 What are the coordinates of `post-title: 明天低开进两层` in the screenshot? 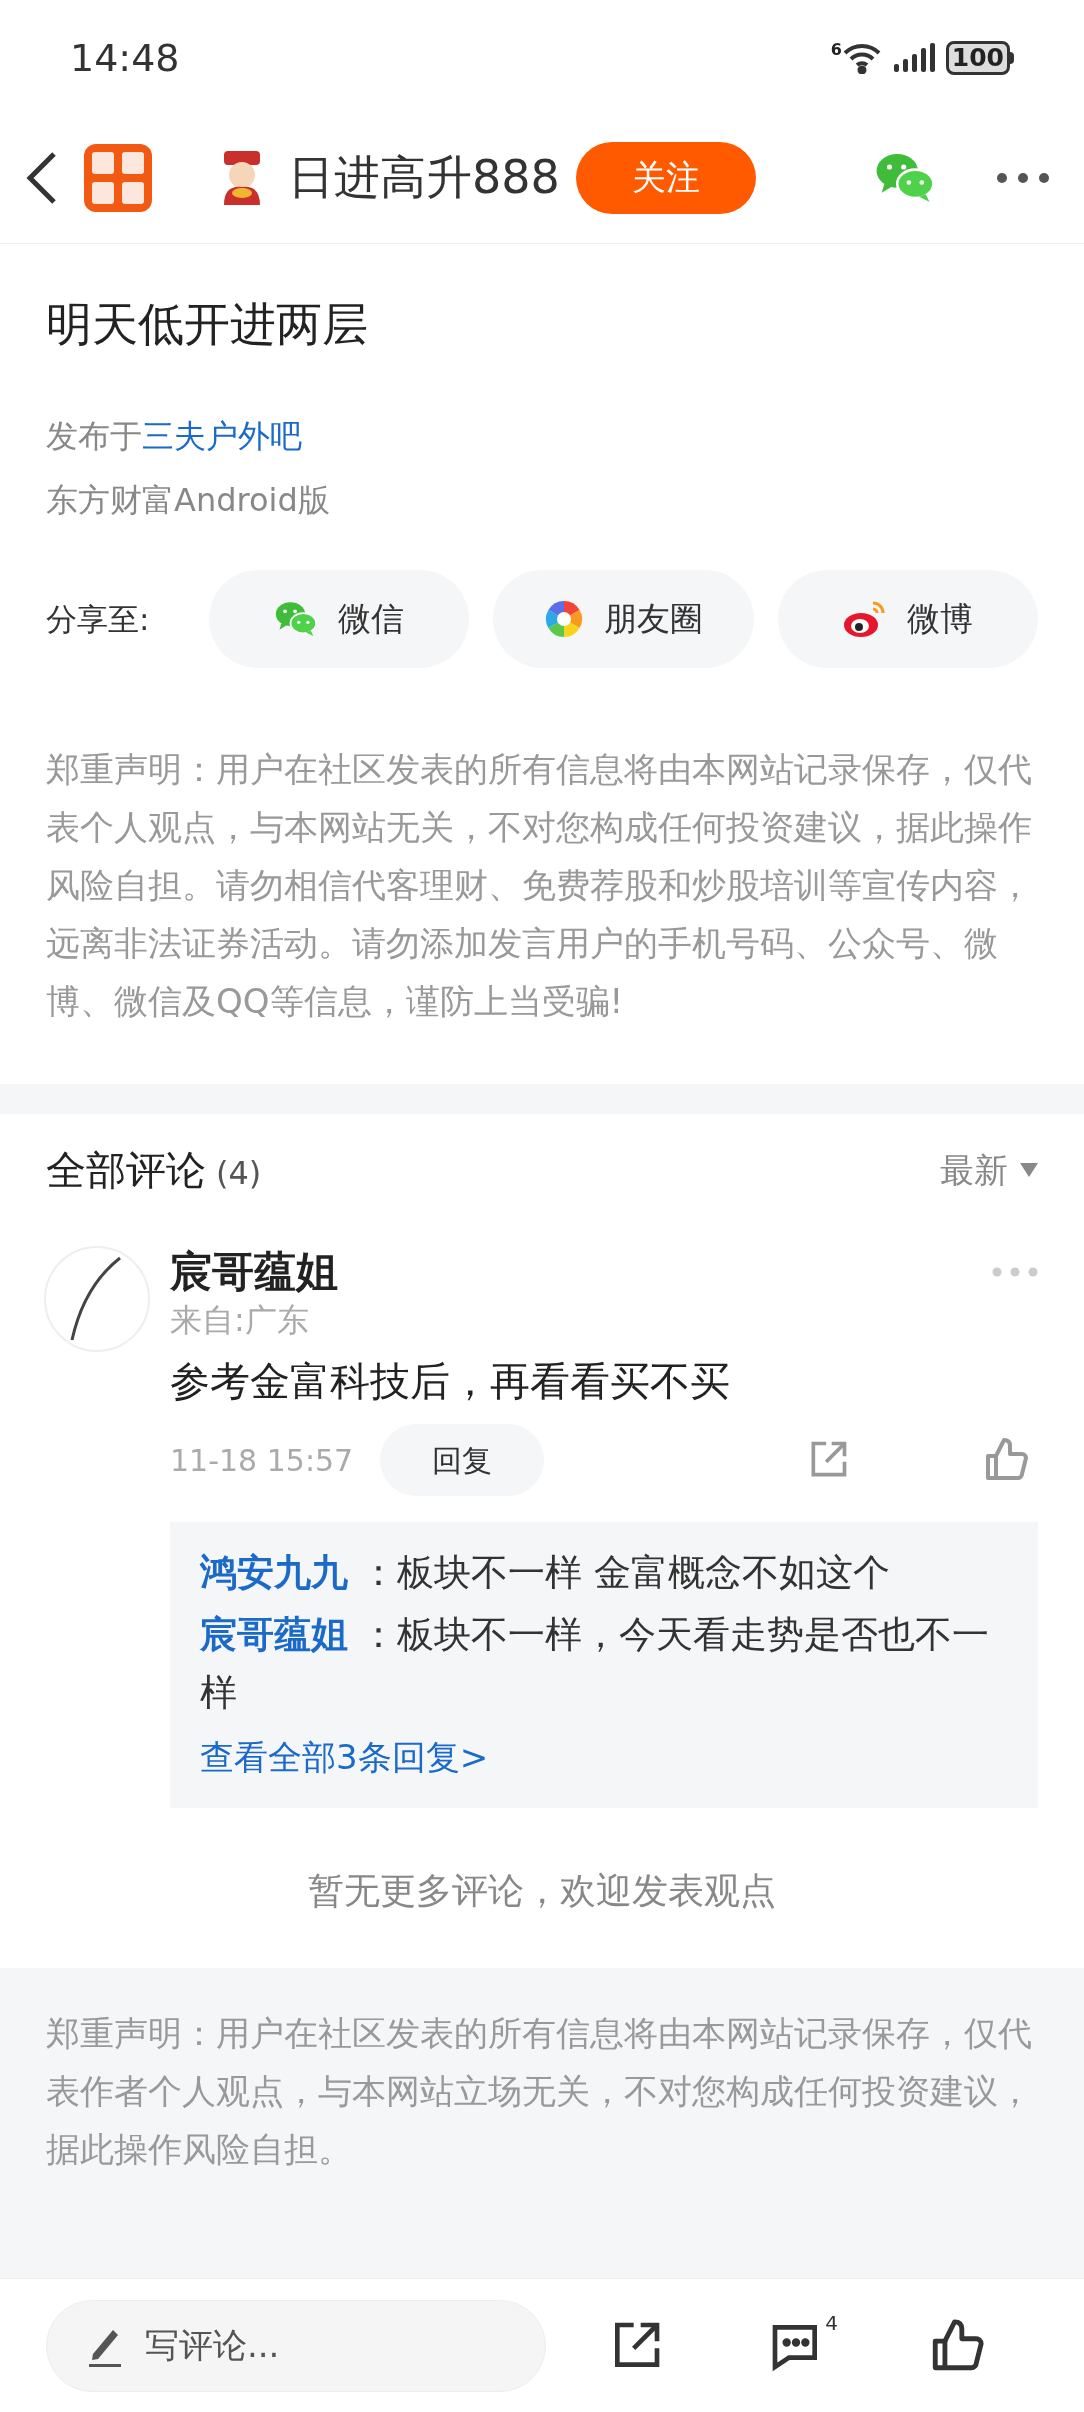 It's located at (207, 324).